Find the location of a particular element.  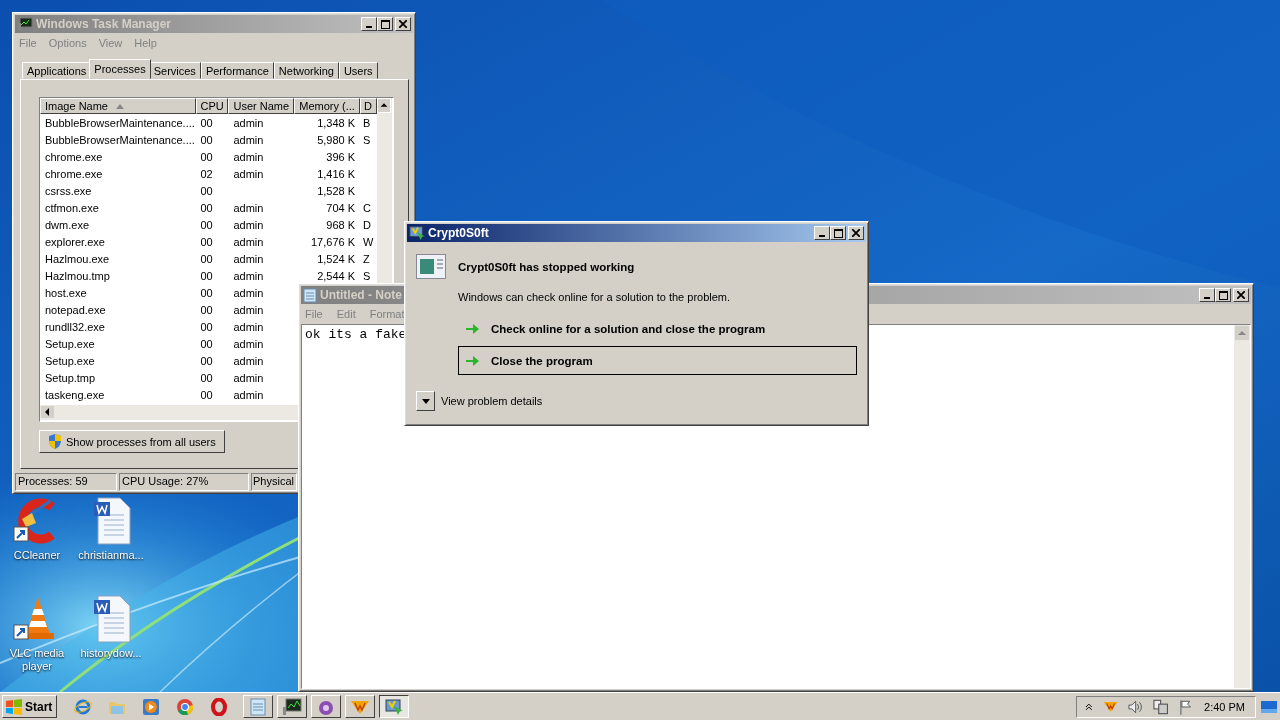

column-header: User Name is located at coordinates (261, 106).